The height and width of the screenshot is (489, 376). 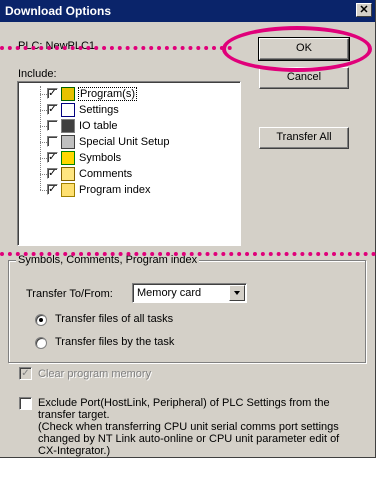 I want to click on highlight-ellipse, so click(x=297, y=49).